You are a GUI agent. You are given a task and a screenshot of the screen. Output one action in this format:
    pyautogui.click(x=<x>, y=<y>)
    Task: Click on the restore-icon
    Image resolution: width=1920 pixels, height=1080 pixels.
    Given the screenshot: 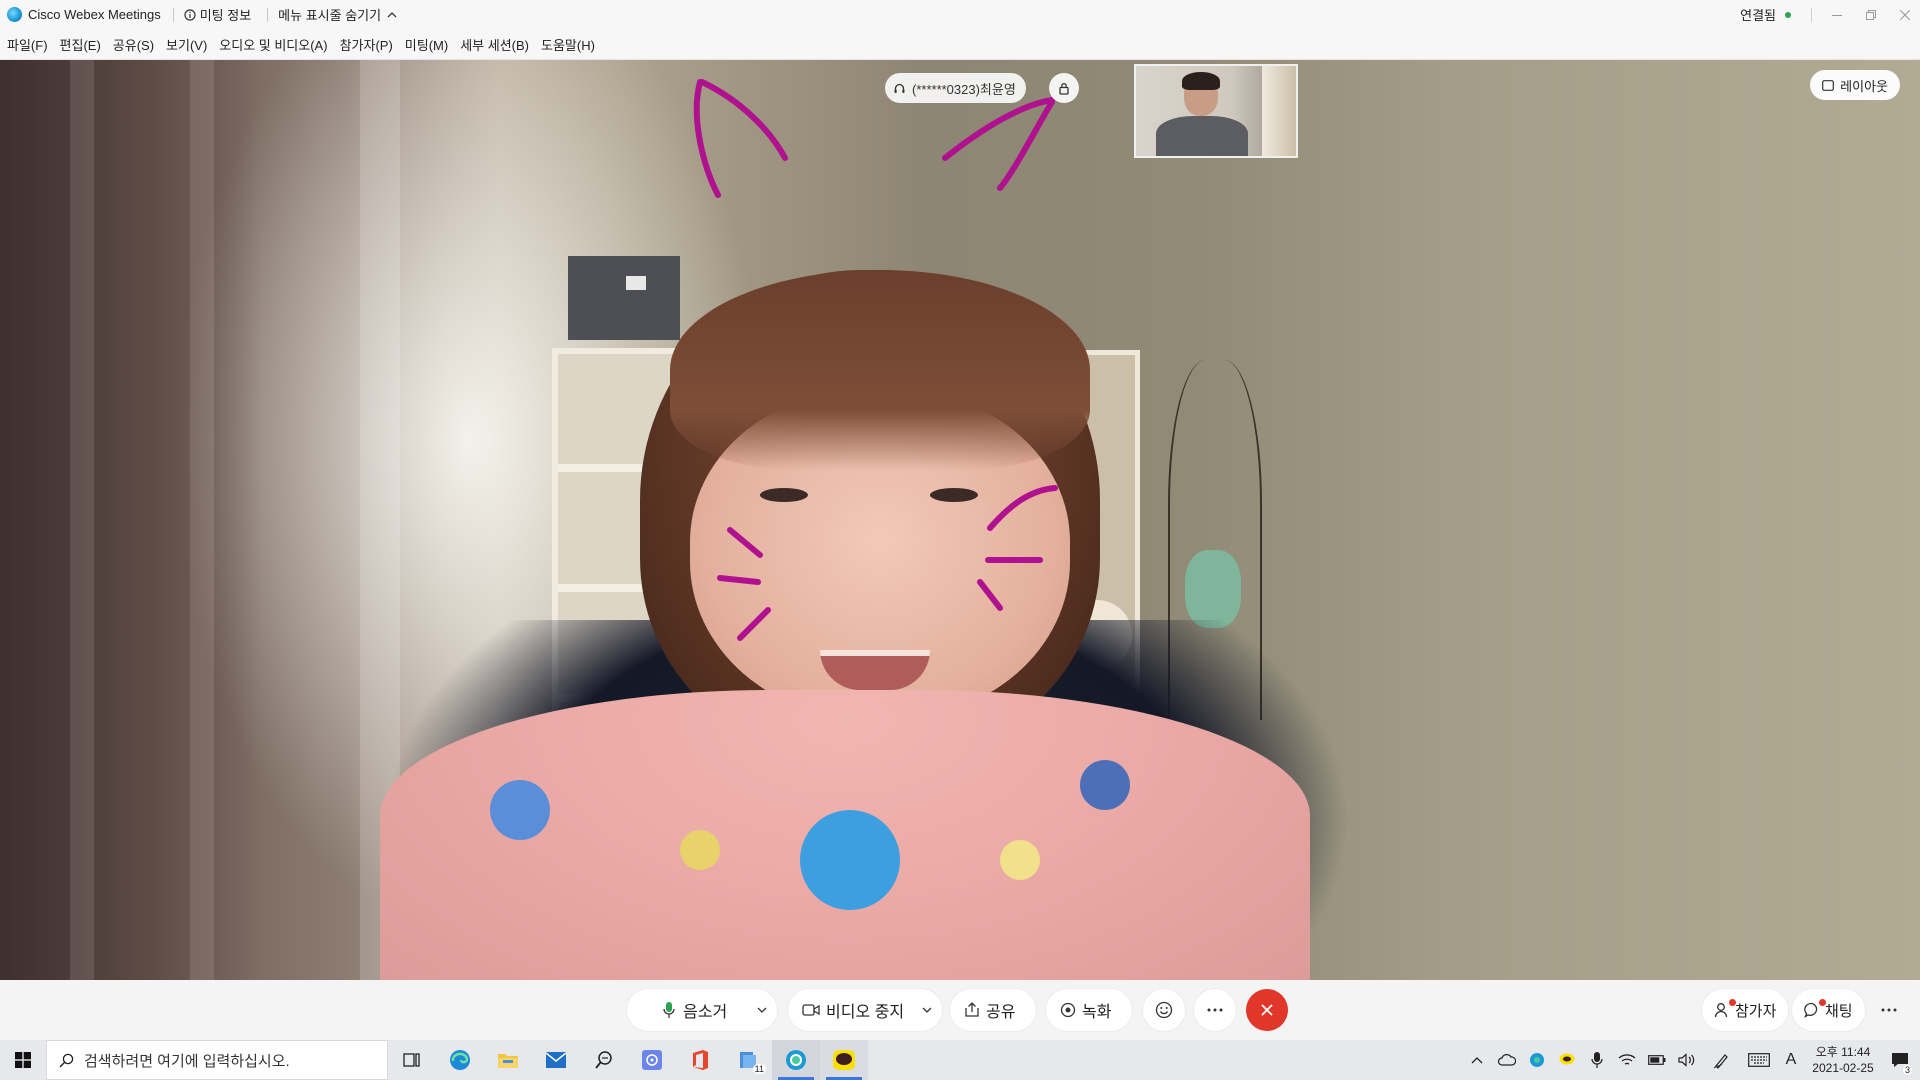 What is the action you would take?
    pyautogui.click(x=1871, y=14)
    